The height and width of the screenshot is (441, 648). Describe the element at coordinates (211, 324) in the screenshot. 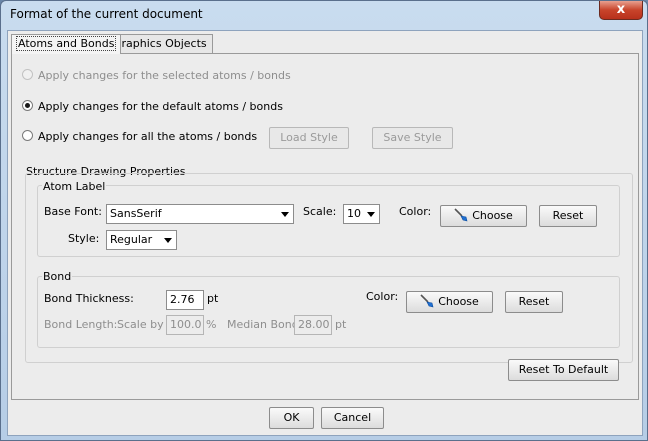

I see `scale-by-unit: %` at that location.